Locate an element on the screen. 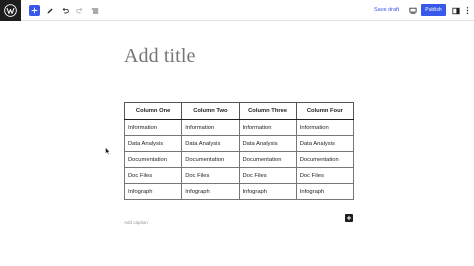 This screenshot has height=266, width=474. table-caption-input: Add caption is located at coordinates (136, 222).